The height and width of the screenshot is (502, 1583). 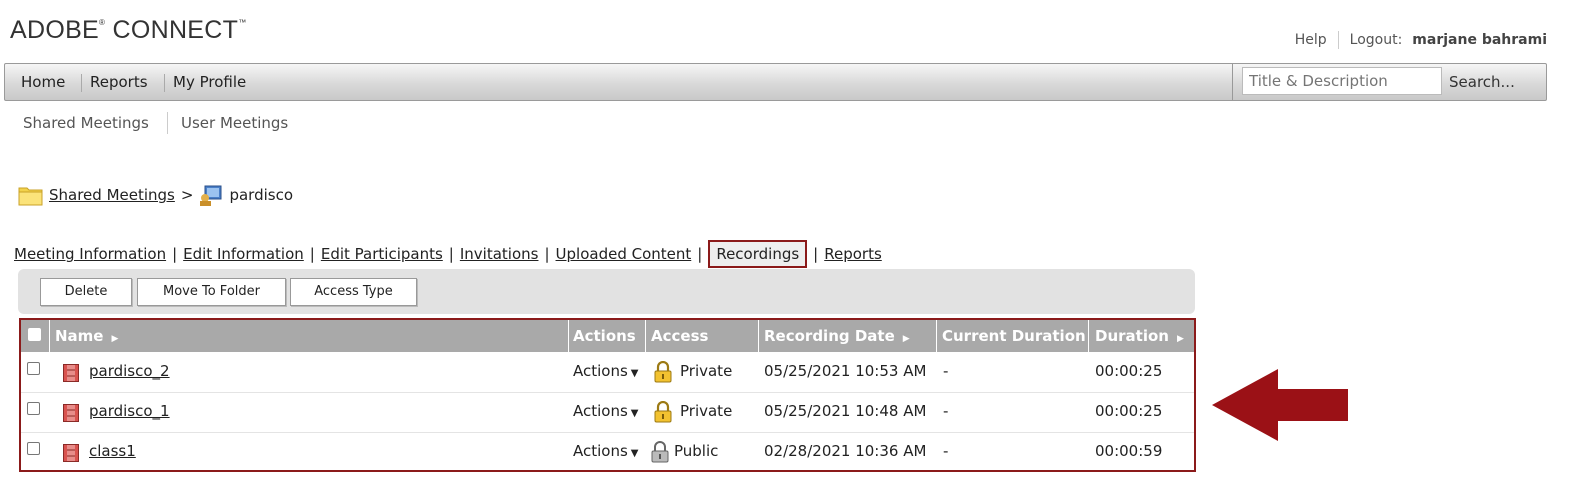 I want to click on logo-reg-mark: ®, so click(x=102, y=22).